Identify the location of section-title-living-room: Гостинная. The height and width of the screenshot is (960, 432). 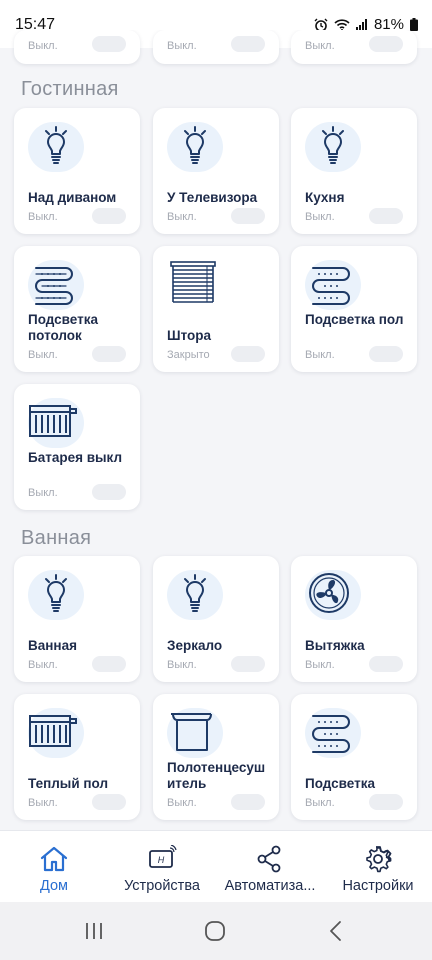
(70, 89).